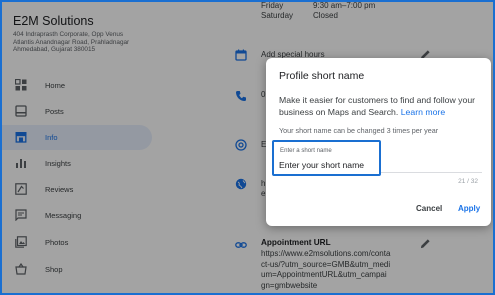 The height and width of the screenshot is (295, 495). Describe the element at coordinates (431, 172) in the screenshot. I see `field-underline` at that location.